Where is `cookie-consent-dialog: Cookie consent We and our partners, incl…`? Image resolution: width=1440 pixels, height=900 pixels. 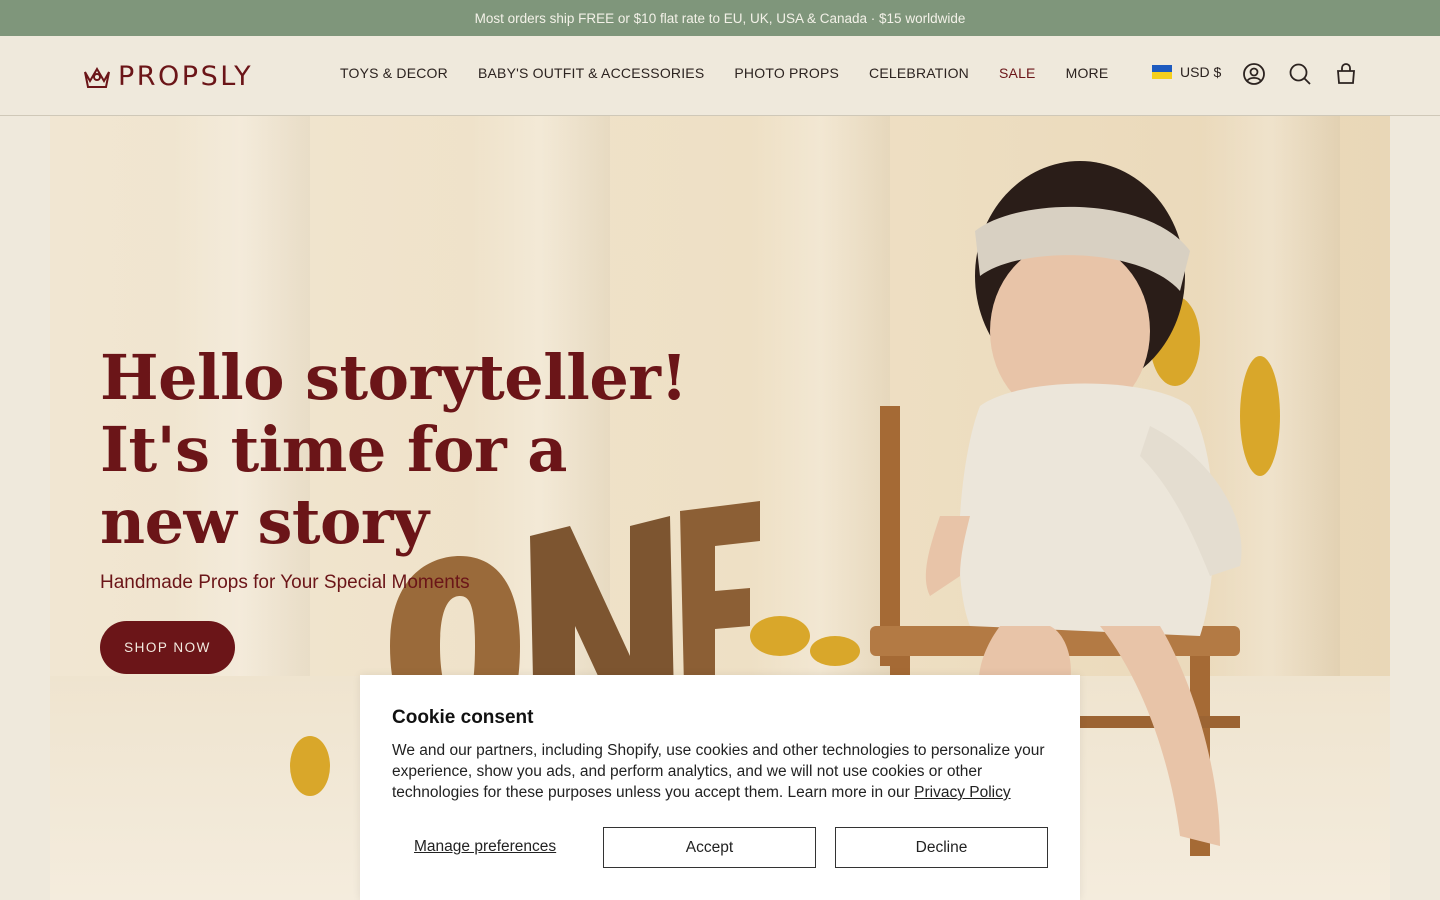
cookie-consent-dialog: Cookie consent We and our partners, incl… is located at coordinates (720, 787).